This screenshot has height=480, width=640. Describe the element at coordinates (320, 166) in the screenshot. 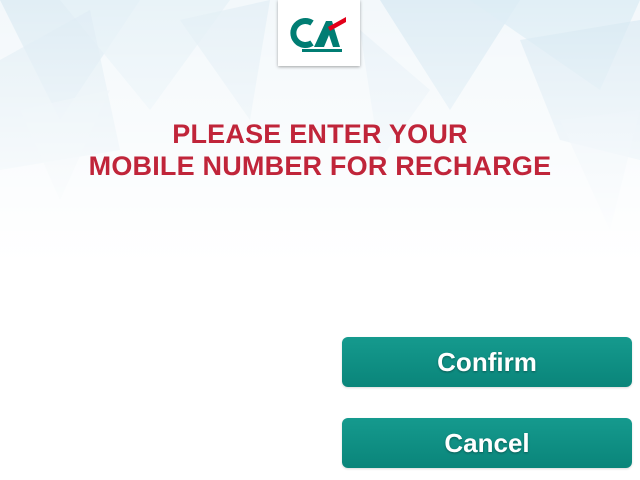

I see `prompt-line-2: MOBILE NUMBER FOR RECHARGE` at that location.